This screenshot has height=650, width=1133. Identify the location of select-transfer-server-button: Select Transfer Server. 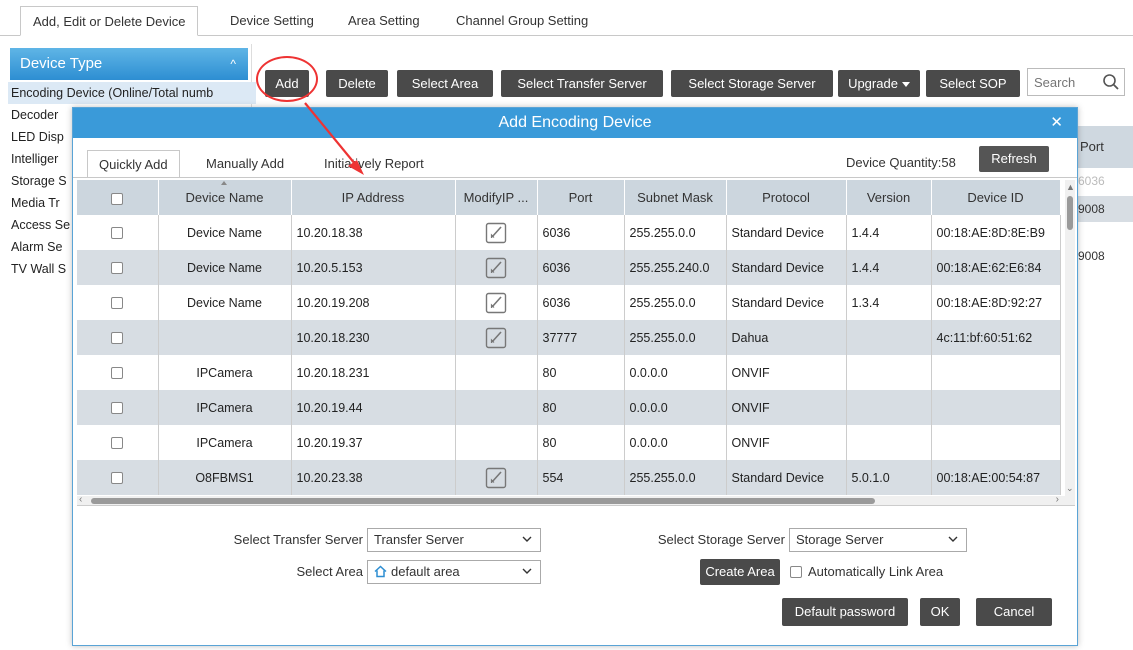
(582, 83).